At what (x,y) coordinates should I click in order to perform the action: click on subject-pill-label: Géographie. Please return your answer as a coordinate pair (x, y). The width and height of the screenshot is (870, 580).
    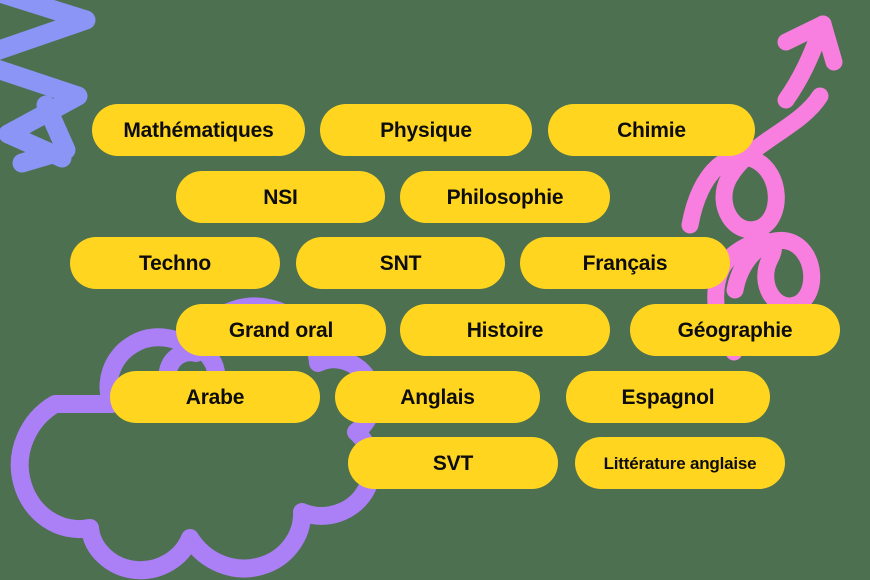
    Looking at the image, I should click on (735, 330).